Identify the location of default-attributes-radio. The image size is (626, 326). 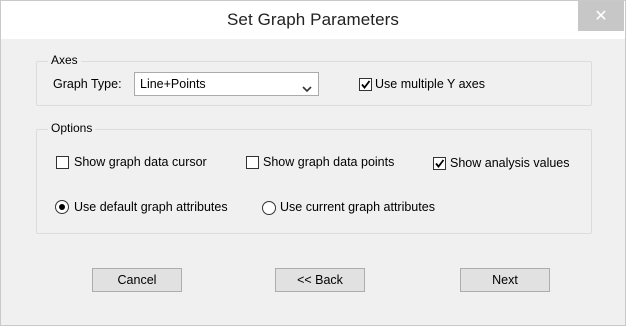
(62, 207).